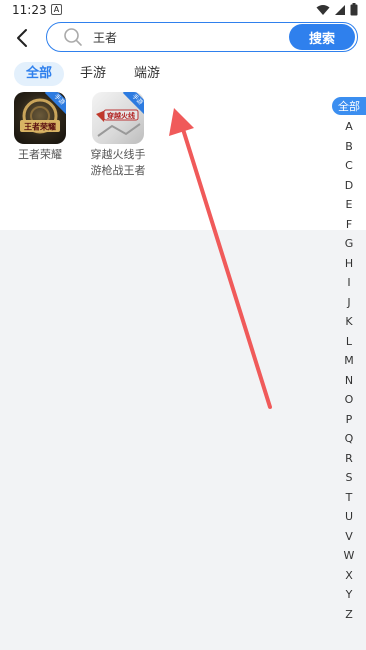 This screenshot has height=650, width=366. I want to click on alpha-index-letter: M, so click(349, 361).